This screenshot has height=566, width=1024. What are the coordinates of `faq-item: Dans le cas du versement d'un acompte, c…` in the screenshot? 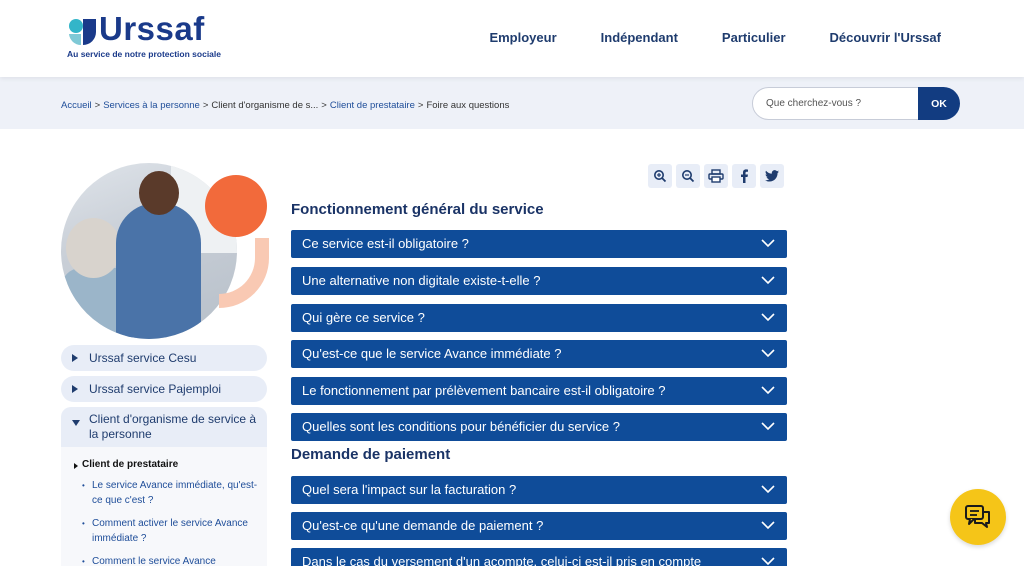 It's located at (539, 557).